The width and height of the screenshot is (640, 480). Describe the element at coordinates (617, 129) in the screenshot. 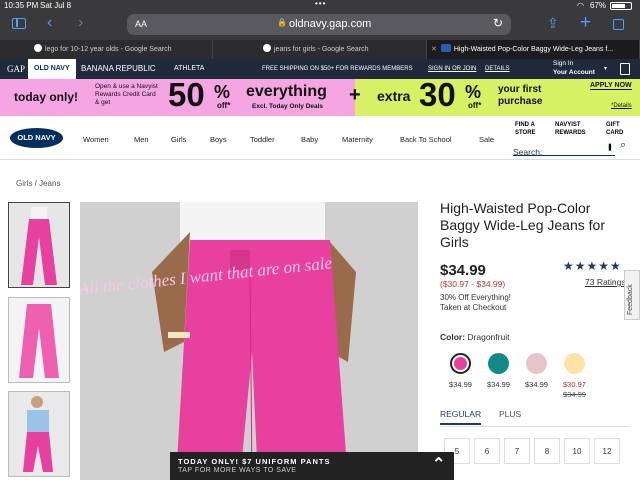

I see `gift-card-link: GIFT CARD` at that location.